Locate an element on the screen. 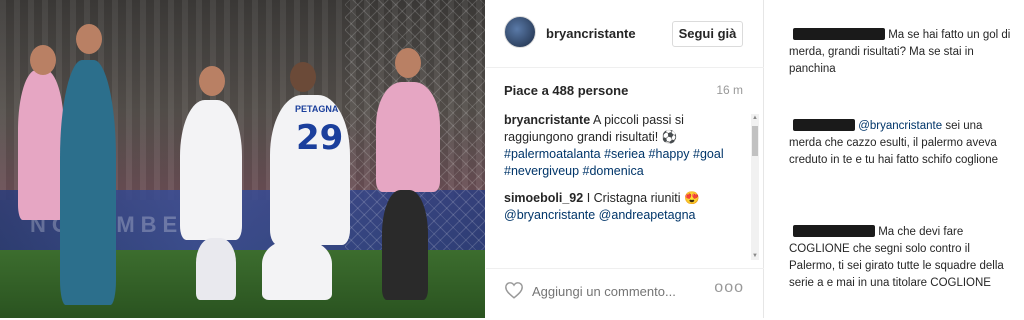 Image resolution: width=1024 pixels, height=320 pixels. comment-username: simoeboli_92 is located at coordinates (543, 198).